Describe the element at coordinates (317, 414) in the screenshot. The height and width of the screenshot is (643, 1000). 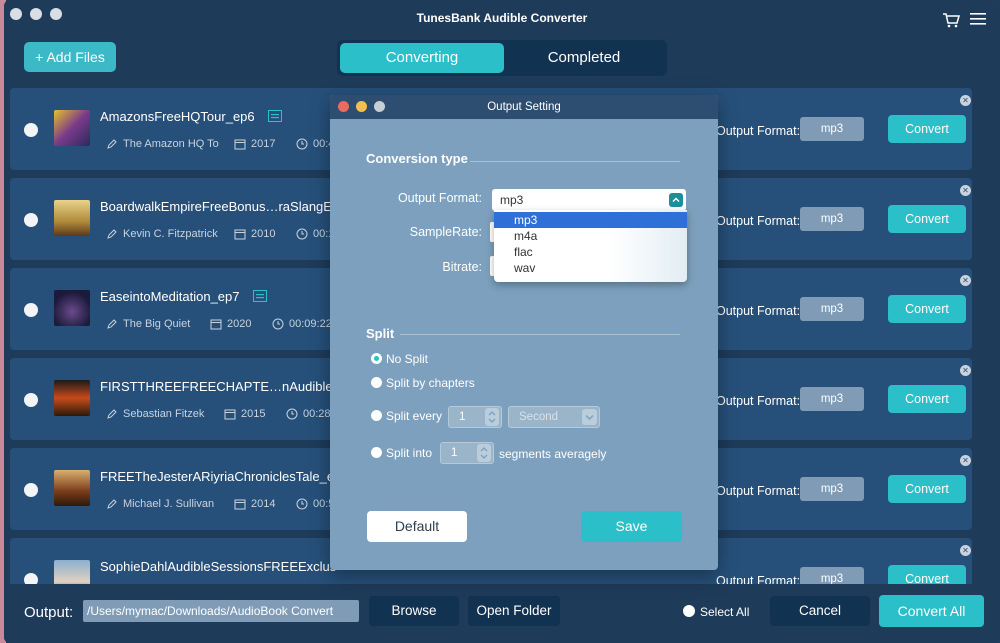
I see `row-duration: 00:28` at that location.